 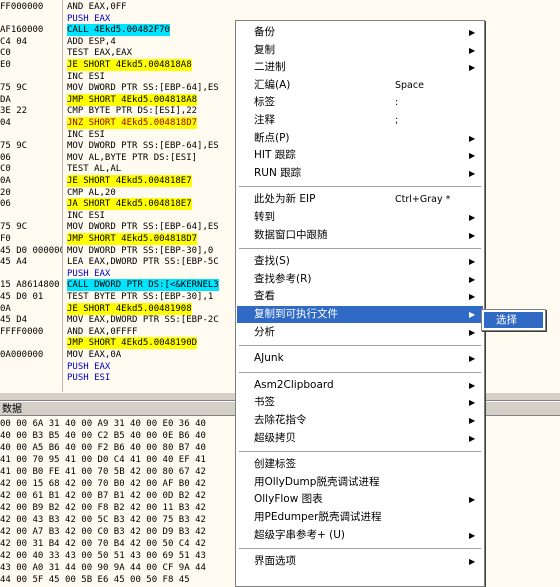 I want to click on menu-item: 查找参考(R) ▶, so click(x=360, y=279).